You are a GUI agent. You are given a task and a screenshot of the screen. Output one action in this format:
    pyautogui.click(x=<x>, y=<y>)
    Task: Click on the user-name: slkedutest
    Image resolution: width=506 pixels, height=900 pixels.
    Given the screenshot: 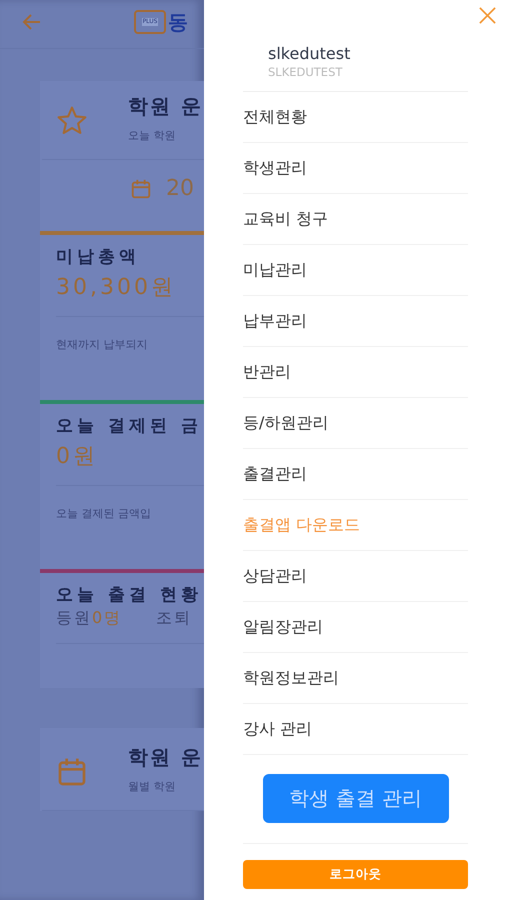 What is the action you would take?
    pyautogui.click(x=310, y=53)
    